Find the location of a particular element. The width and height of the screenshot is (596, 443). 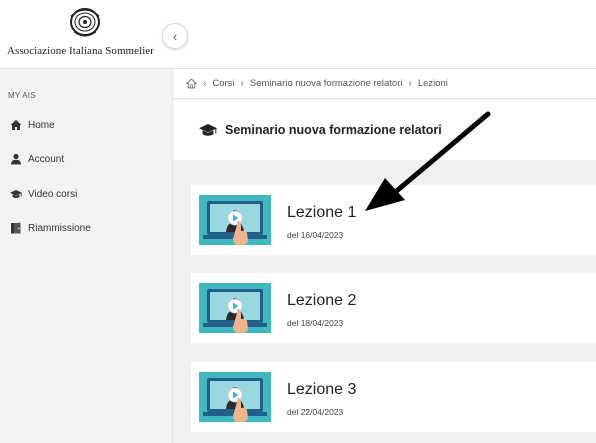

lesson-date: del 16/04/2023 is located at coordinates (315, 235).